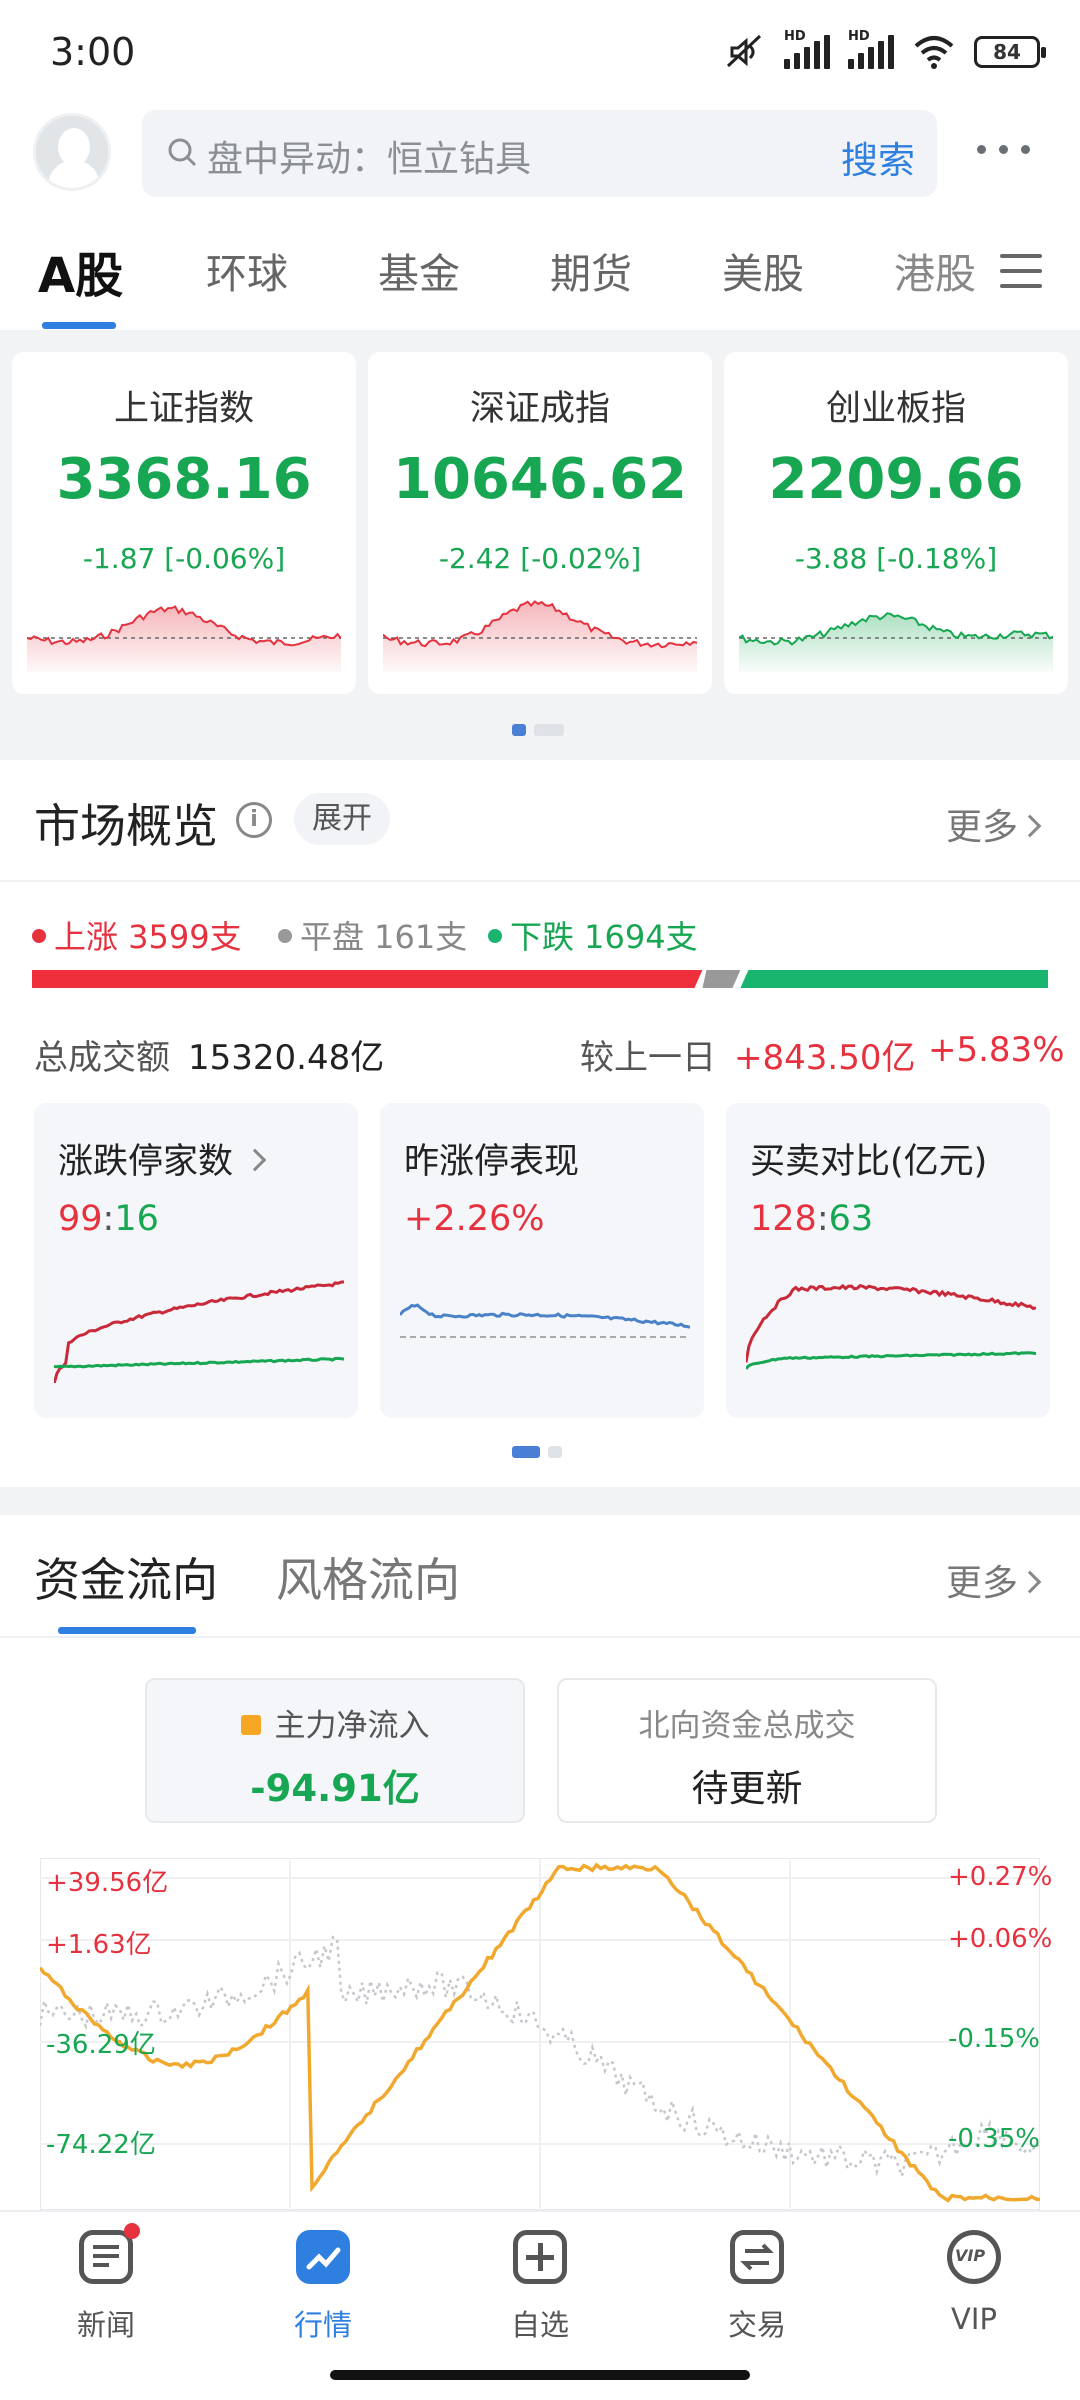 Image resolution: width=1080 pixels, height=2400 pixels. I want to click on index-value: 2209.66, so click(896, 479).